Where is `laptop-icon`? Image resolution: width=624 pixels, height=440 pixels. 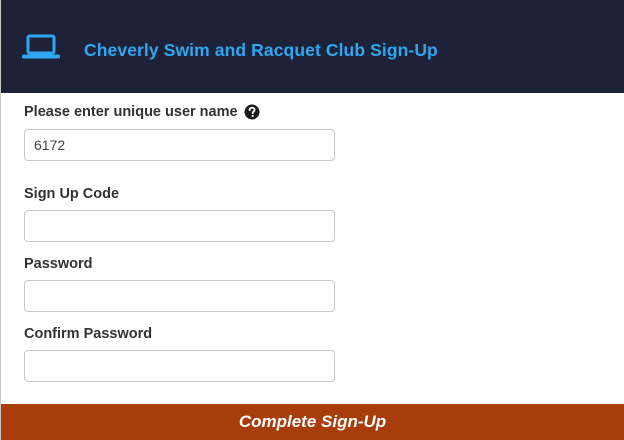
laptop-icon is located at coordinates (41, 46).